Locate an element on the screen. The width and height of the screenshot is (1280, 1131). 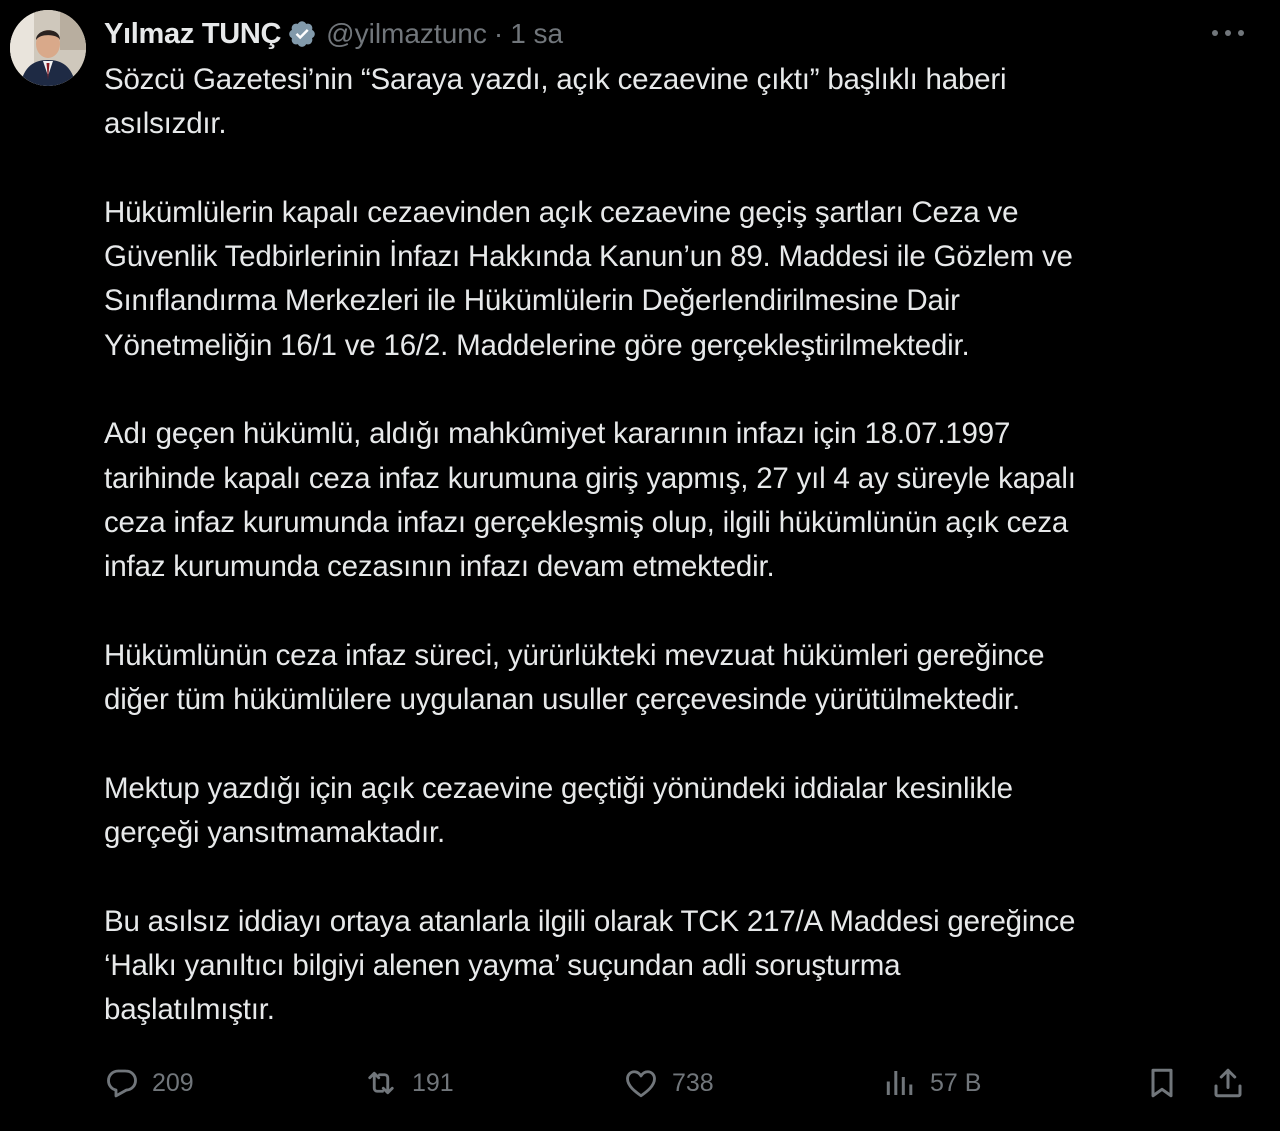
display-name: Yılmaz TUNÇ is located at coordinates (192, 34).